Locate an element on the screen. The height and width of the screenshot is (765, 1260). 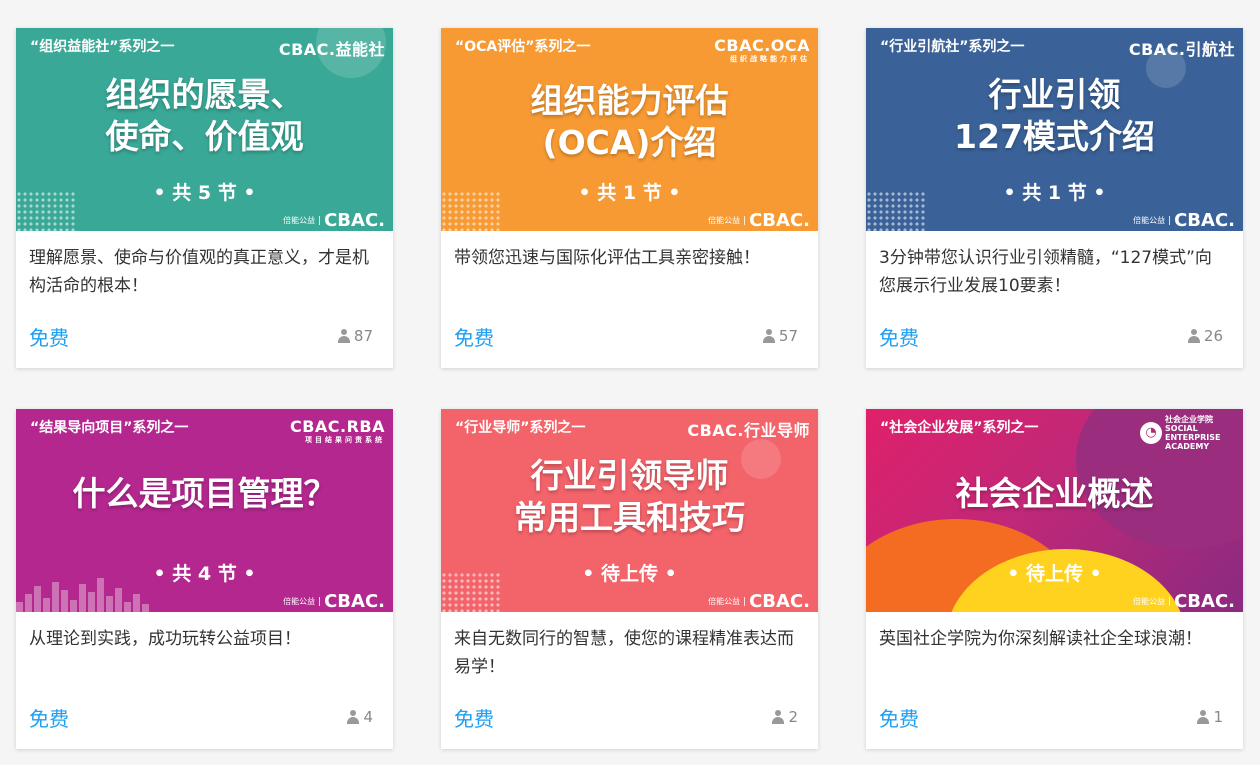
series-label: “行业引航社”系列之一 is located at coordinates (952, 47).